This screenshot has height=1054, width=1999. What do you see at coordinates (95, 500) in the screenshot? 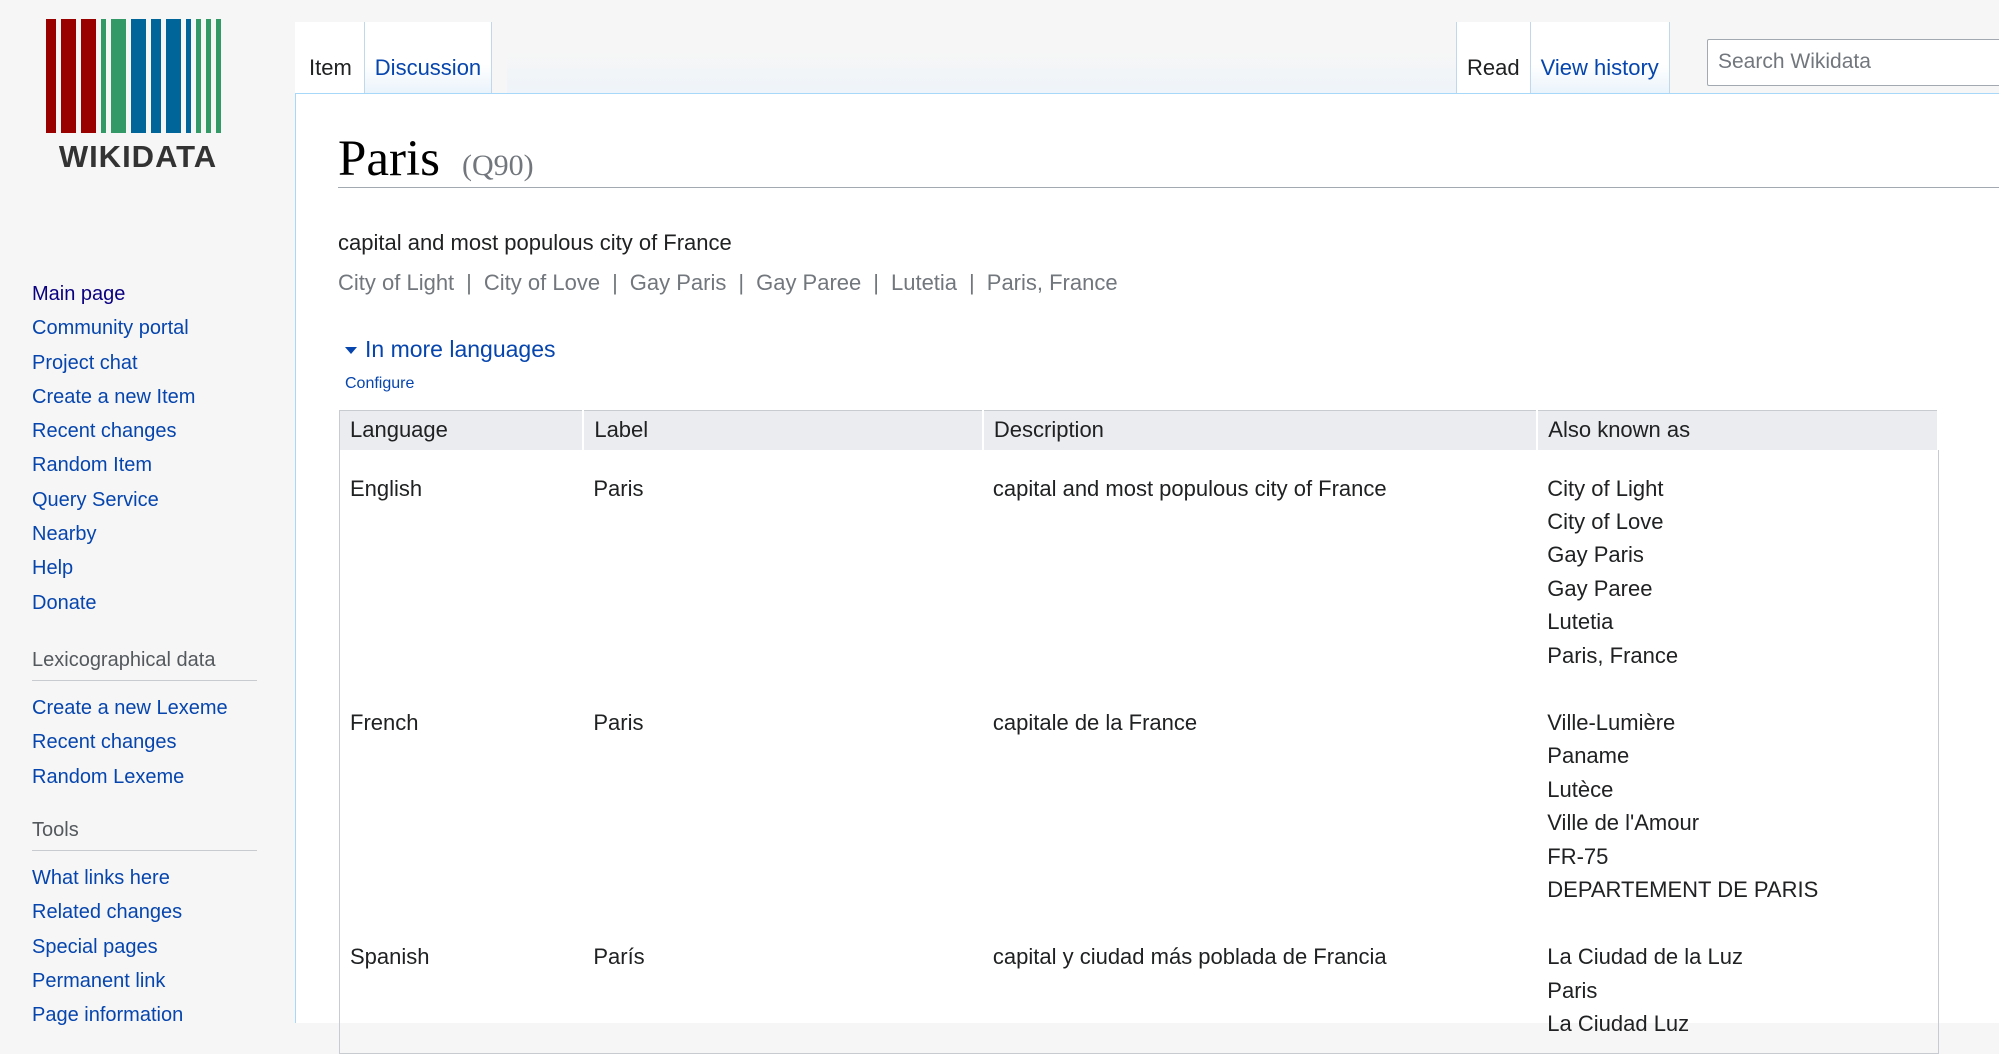
I see `sidebar-link-query-service: Query Service` at bounding box center [95, 500].